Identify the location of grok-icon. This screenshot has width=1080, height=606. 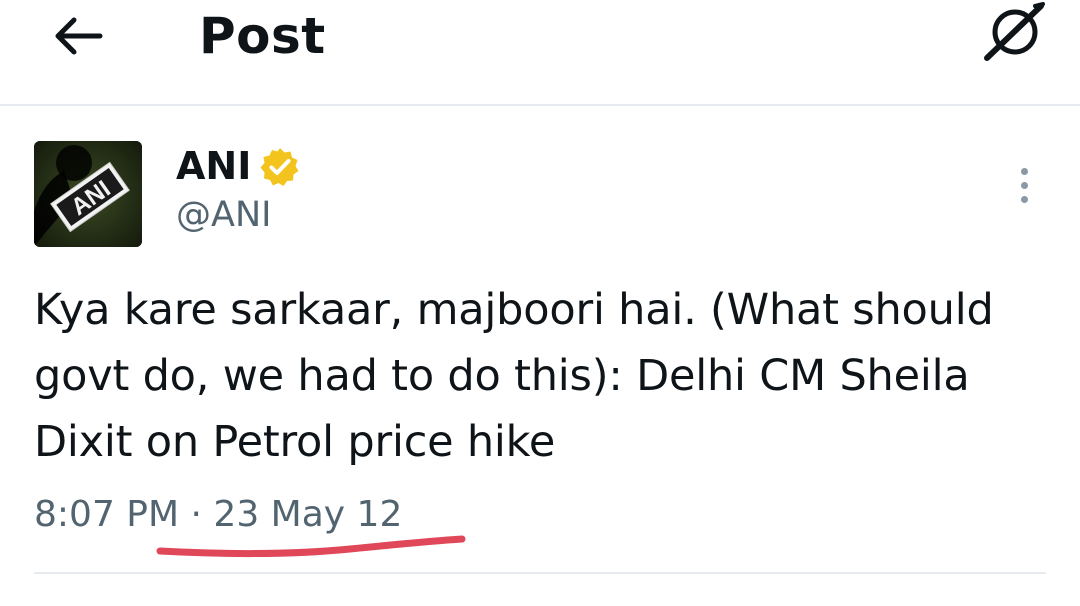
(1014, 31).